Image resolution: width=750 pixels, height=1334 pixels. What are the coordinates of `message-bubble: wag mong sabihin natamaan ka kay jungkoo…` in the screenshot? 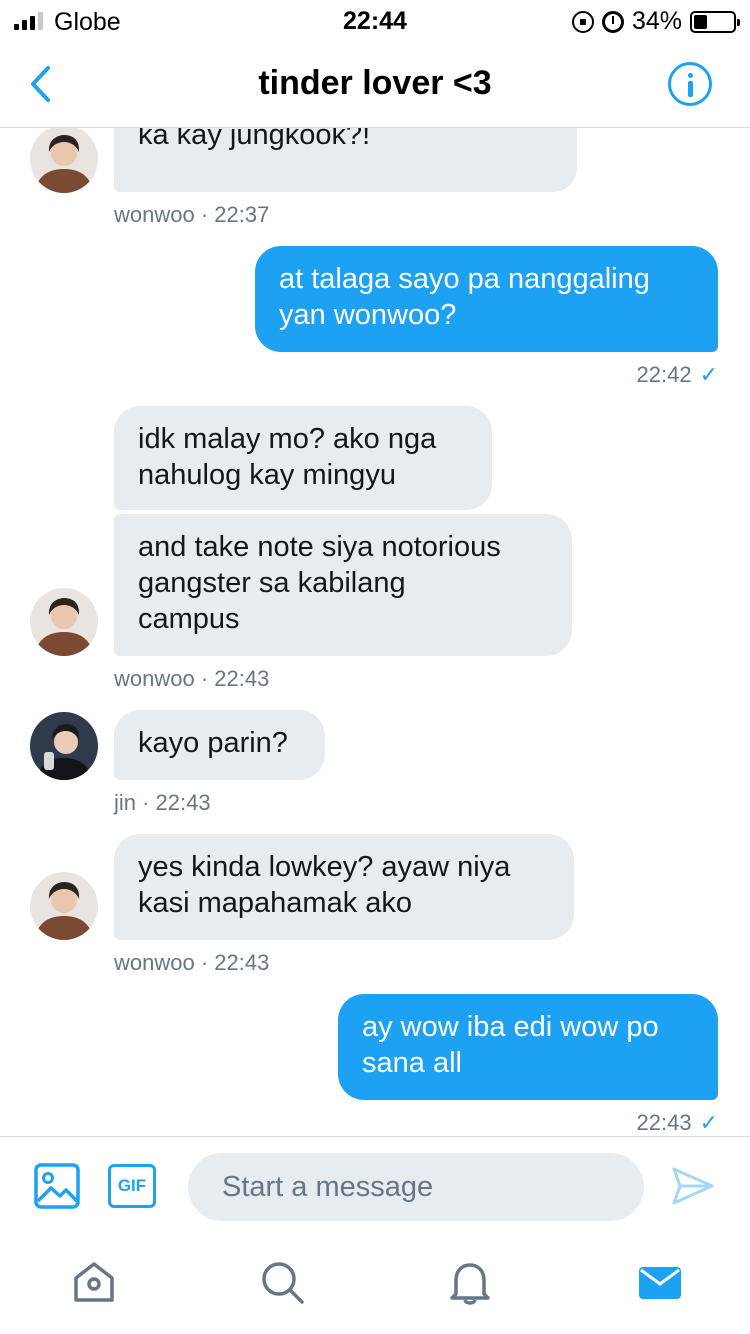 It's located at (345, 160).